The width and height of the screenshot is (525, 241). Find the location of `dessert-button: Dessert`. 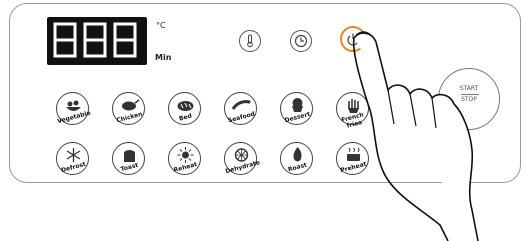

dessert-button: Dessert is located at coordinates (296, 108).